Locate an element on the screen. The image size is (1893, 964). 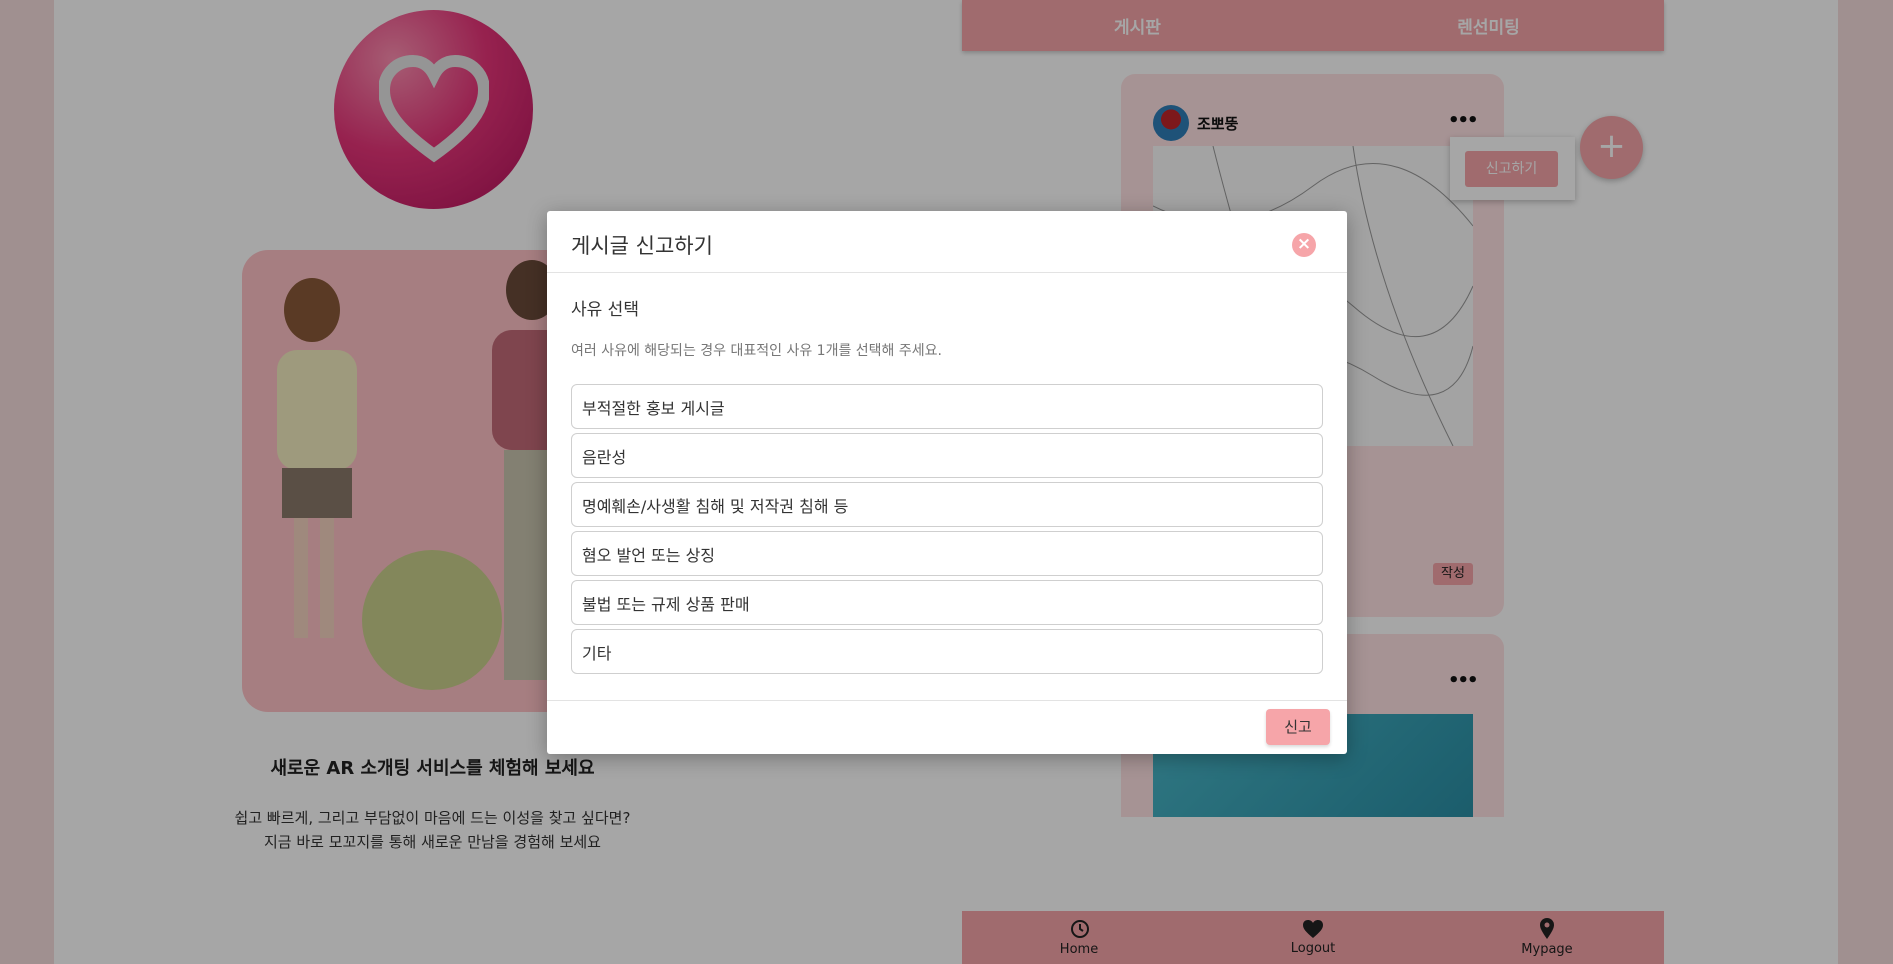
reason-option: 음란성 is located at coordinates (947, 455).